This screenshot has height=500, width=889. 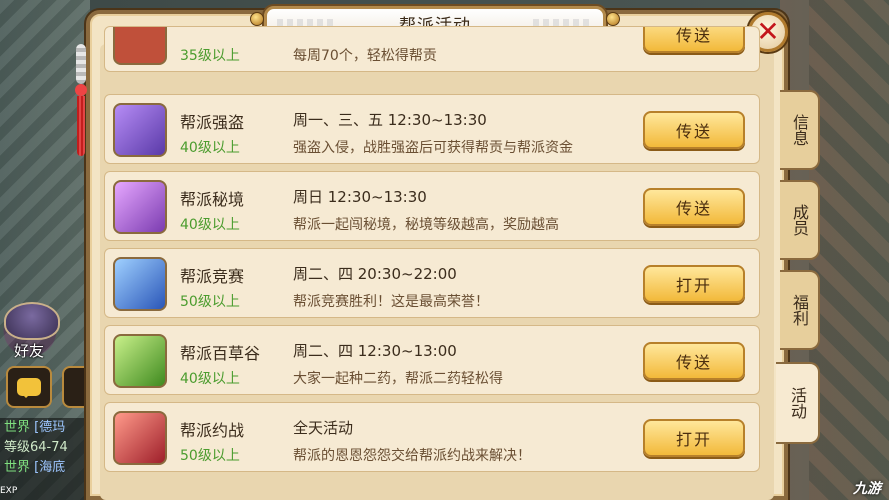 I want to click on chat-line-text: [海底, so click(x=50, y=467).